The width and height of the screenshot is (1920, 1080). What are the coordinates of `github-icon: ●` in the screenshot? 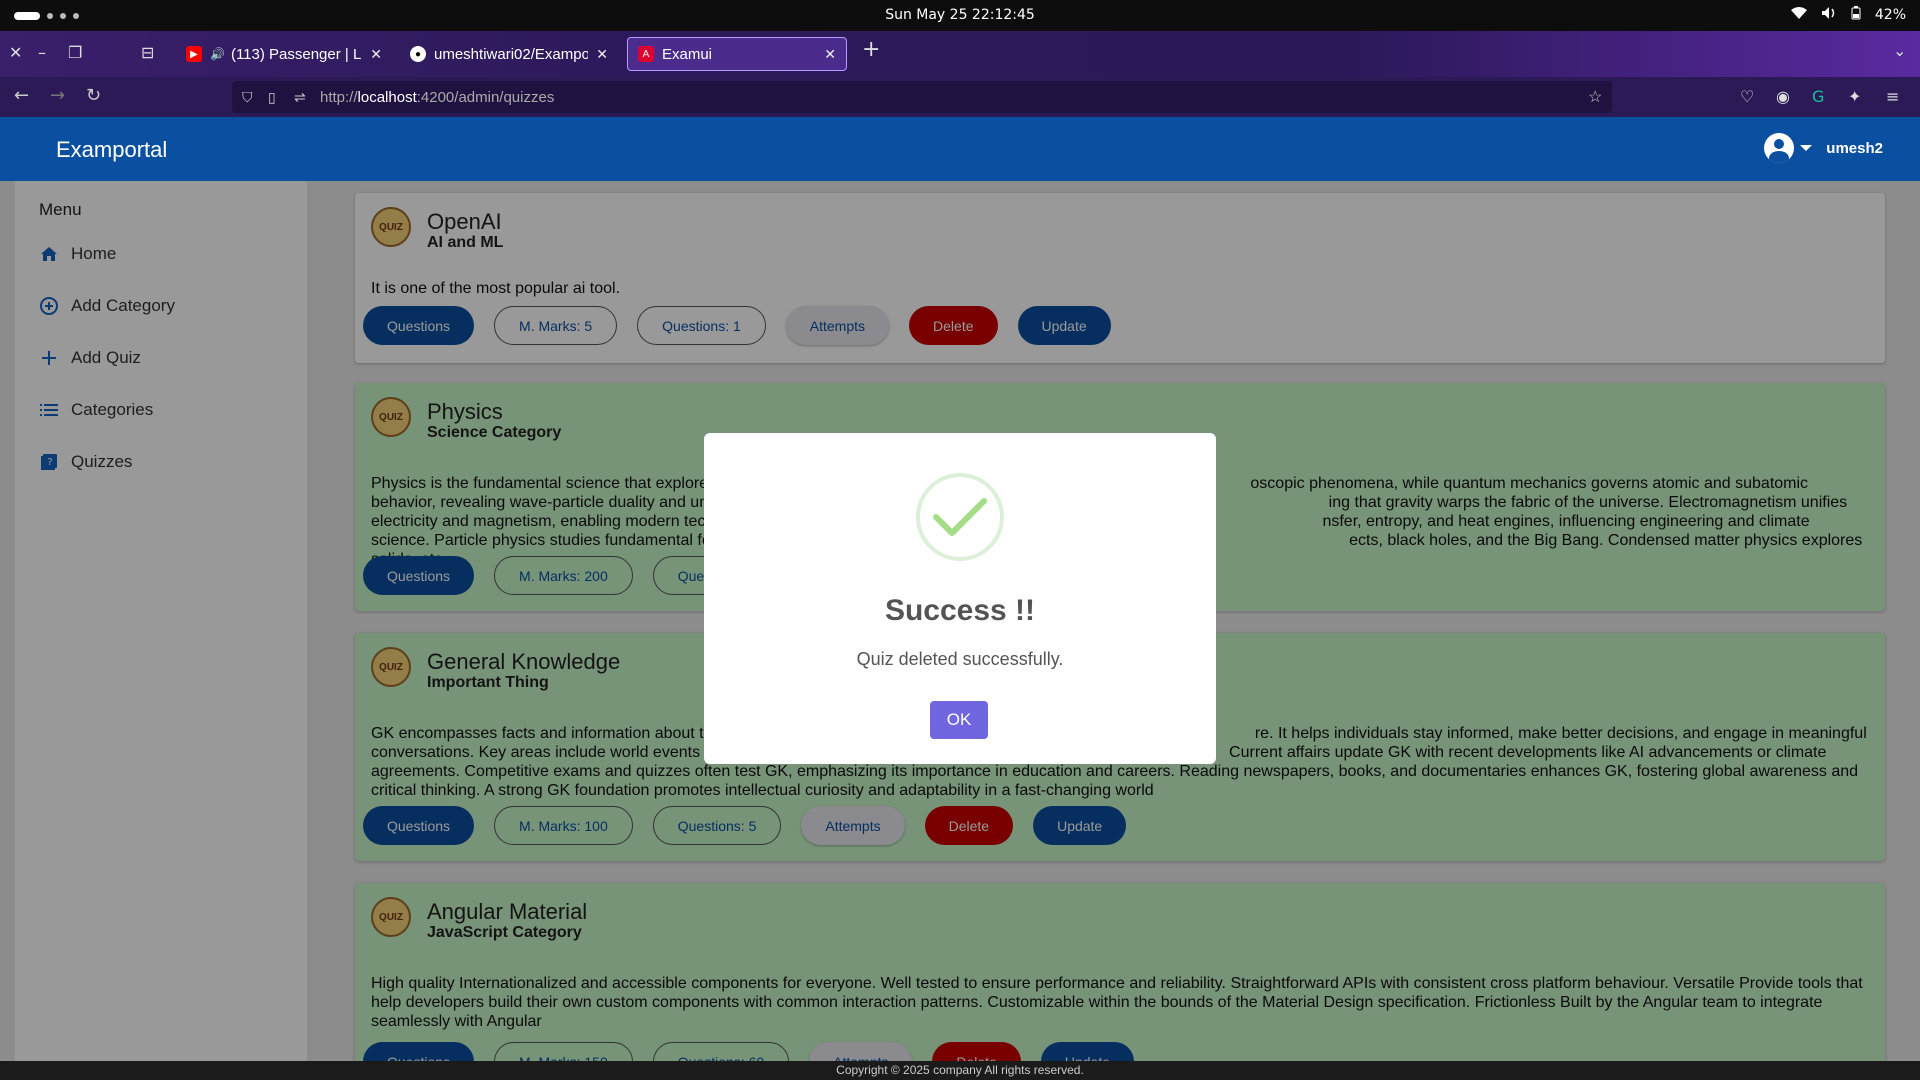 It's located at (418, 54).